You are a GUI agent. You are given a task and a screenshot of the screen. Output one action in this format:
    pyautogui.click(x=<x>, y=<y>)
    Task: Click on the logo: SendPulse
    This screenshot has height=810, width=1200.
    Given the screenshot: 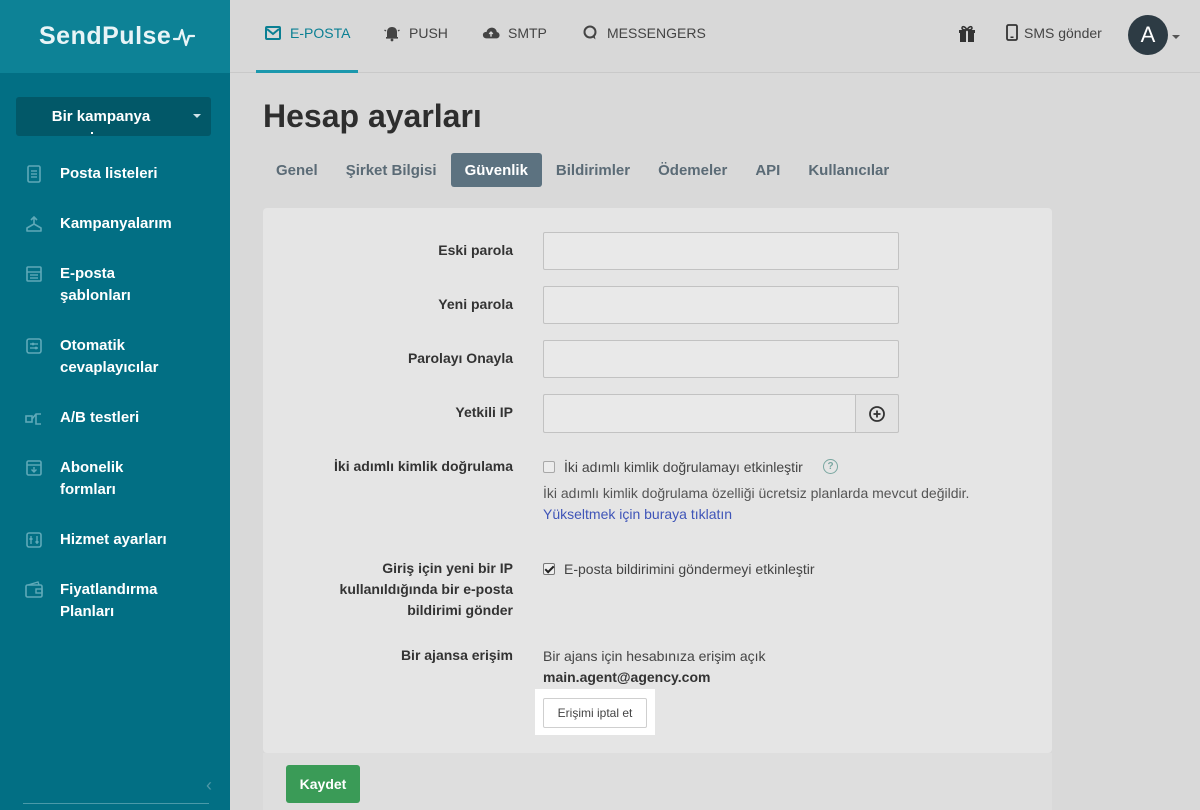 What is the action you would take?
    pyautogui.click(x=115, y=36)
    